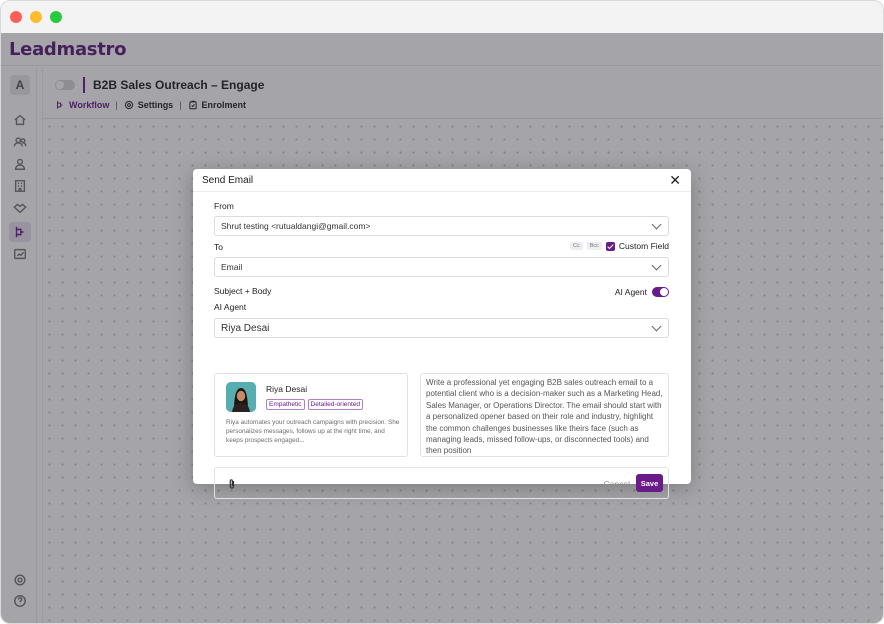 The width and height of the screenshot is (884, 624). I want to click on ai-agent-label: AI Agent, so click(230, 307).